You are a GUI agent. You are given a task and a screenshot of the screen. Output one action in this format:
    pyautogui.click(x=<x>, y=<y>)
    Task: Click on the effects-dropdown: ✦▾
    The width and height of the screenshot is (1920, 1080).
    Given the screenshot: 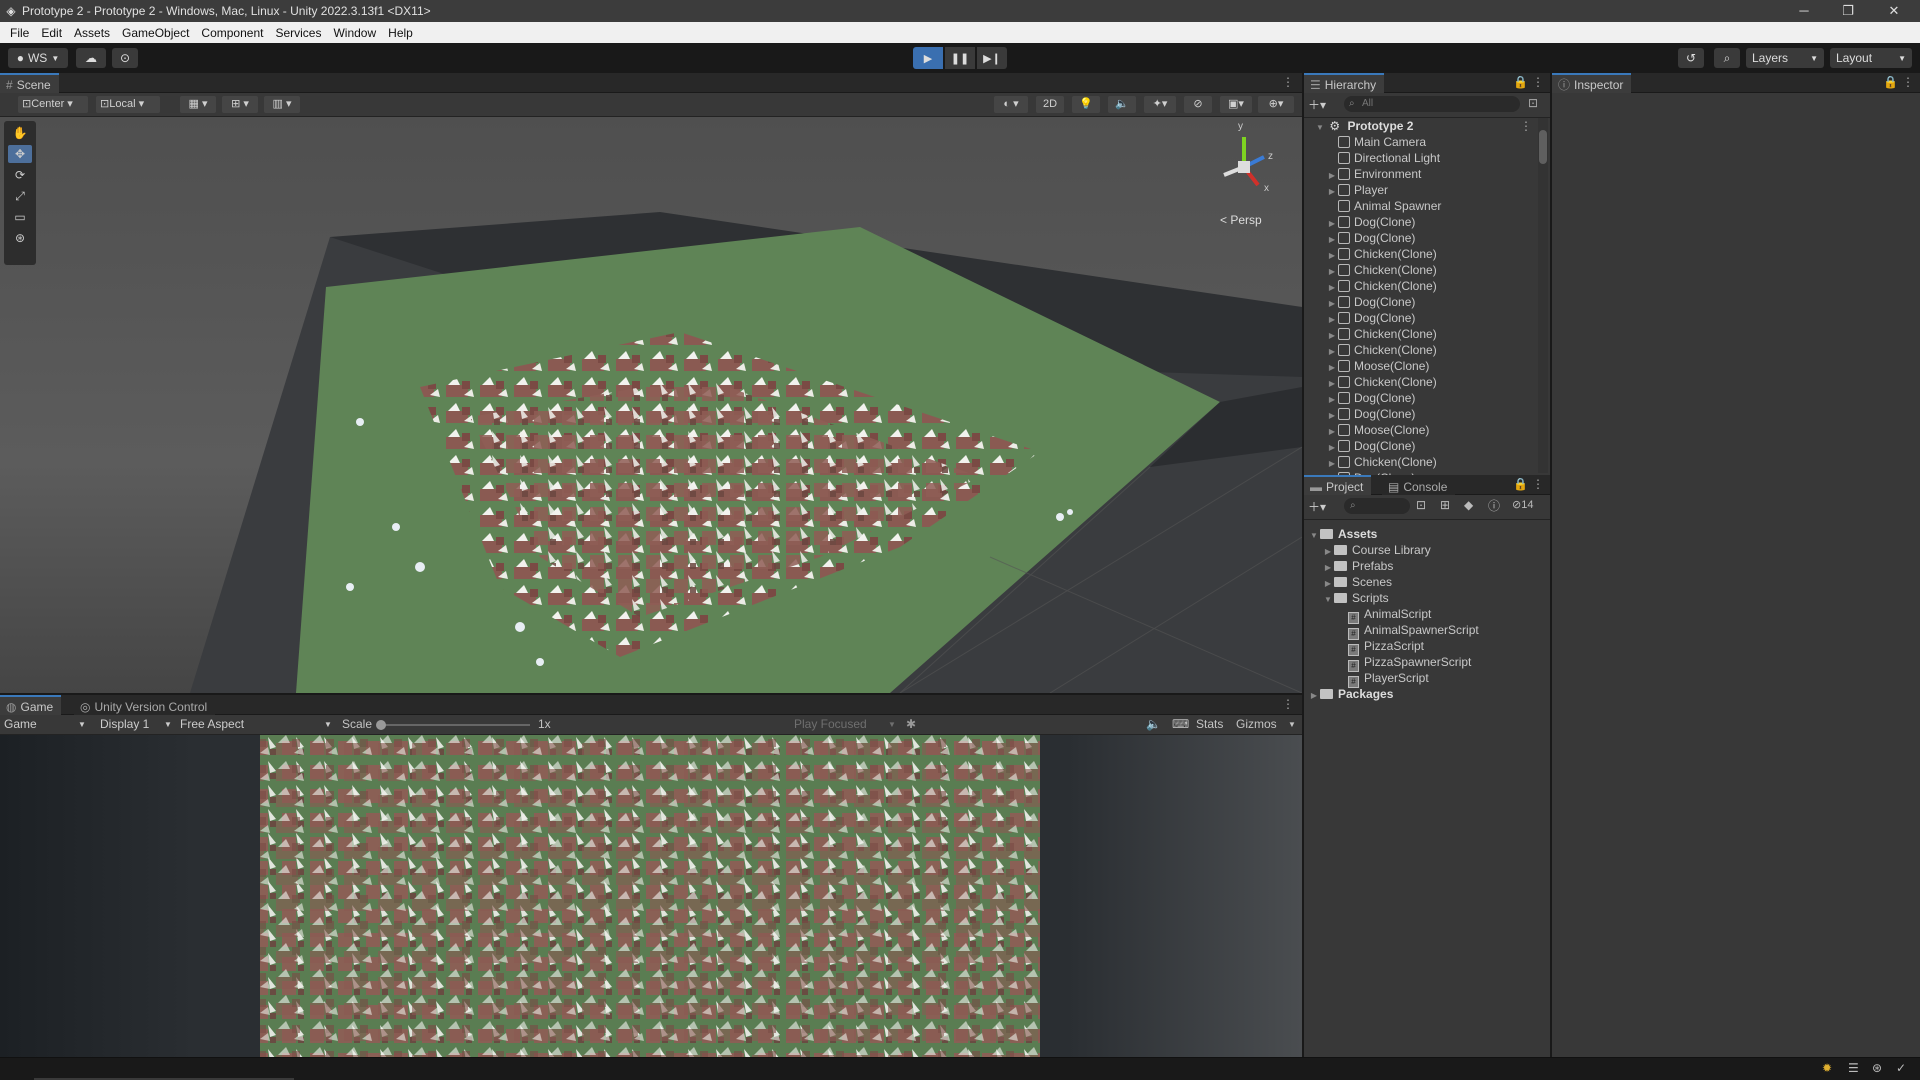 What is the action you would take?
    pyautogui.click(x=1160, y=104)
    